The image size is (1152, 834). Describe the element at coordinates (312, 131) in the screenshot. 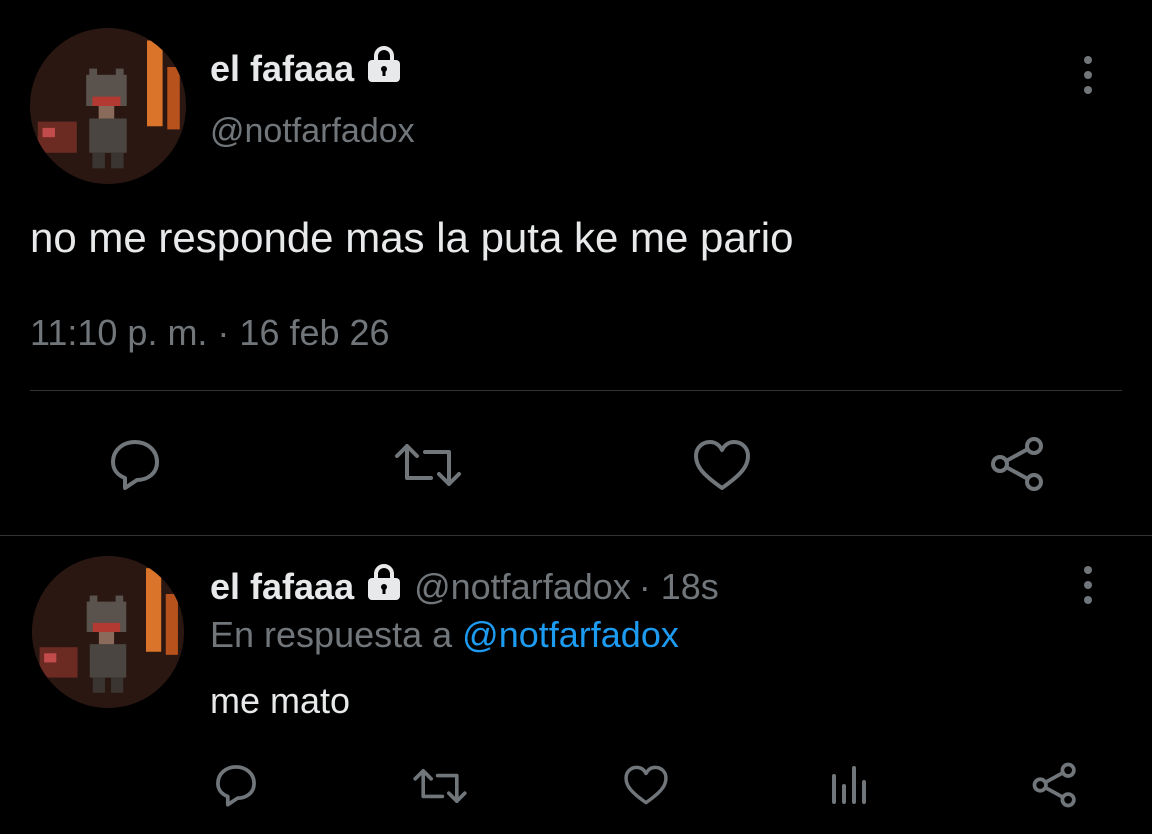

I see `handle: @notfarfadox` at that location.